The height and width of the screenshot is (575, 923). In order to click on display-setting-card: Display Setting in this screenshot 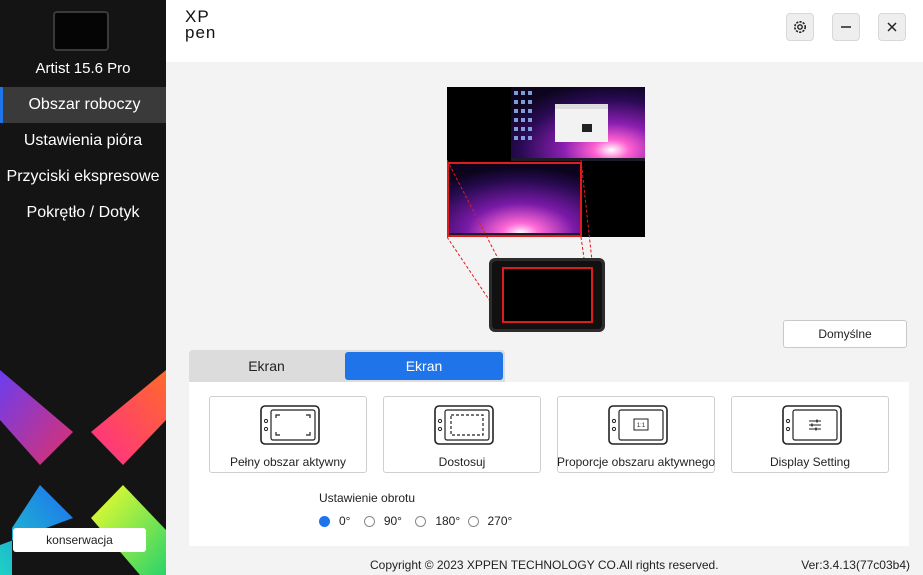, I will do `click(810, 434)`.